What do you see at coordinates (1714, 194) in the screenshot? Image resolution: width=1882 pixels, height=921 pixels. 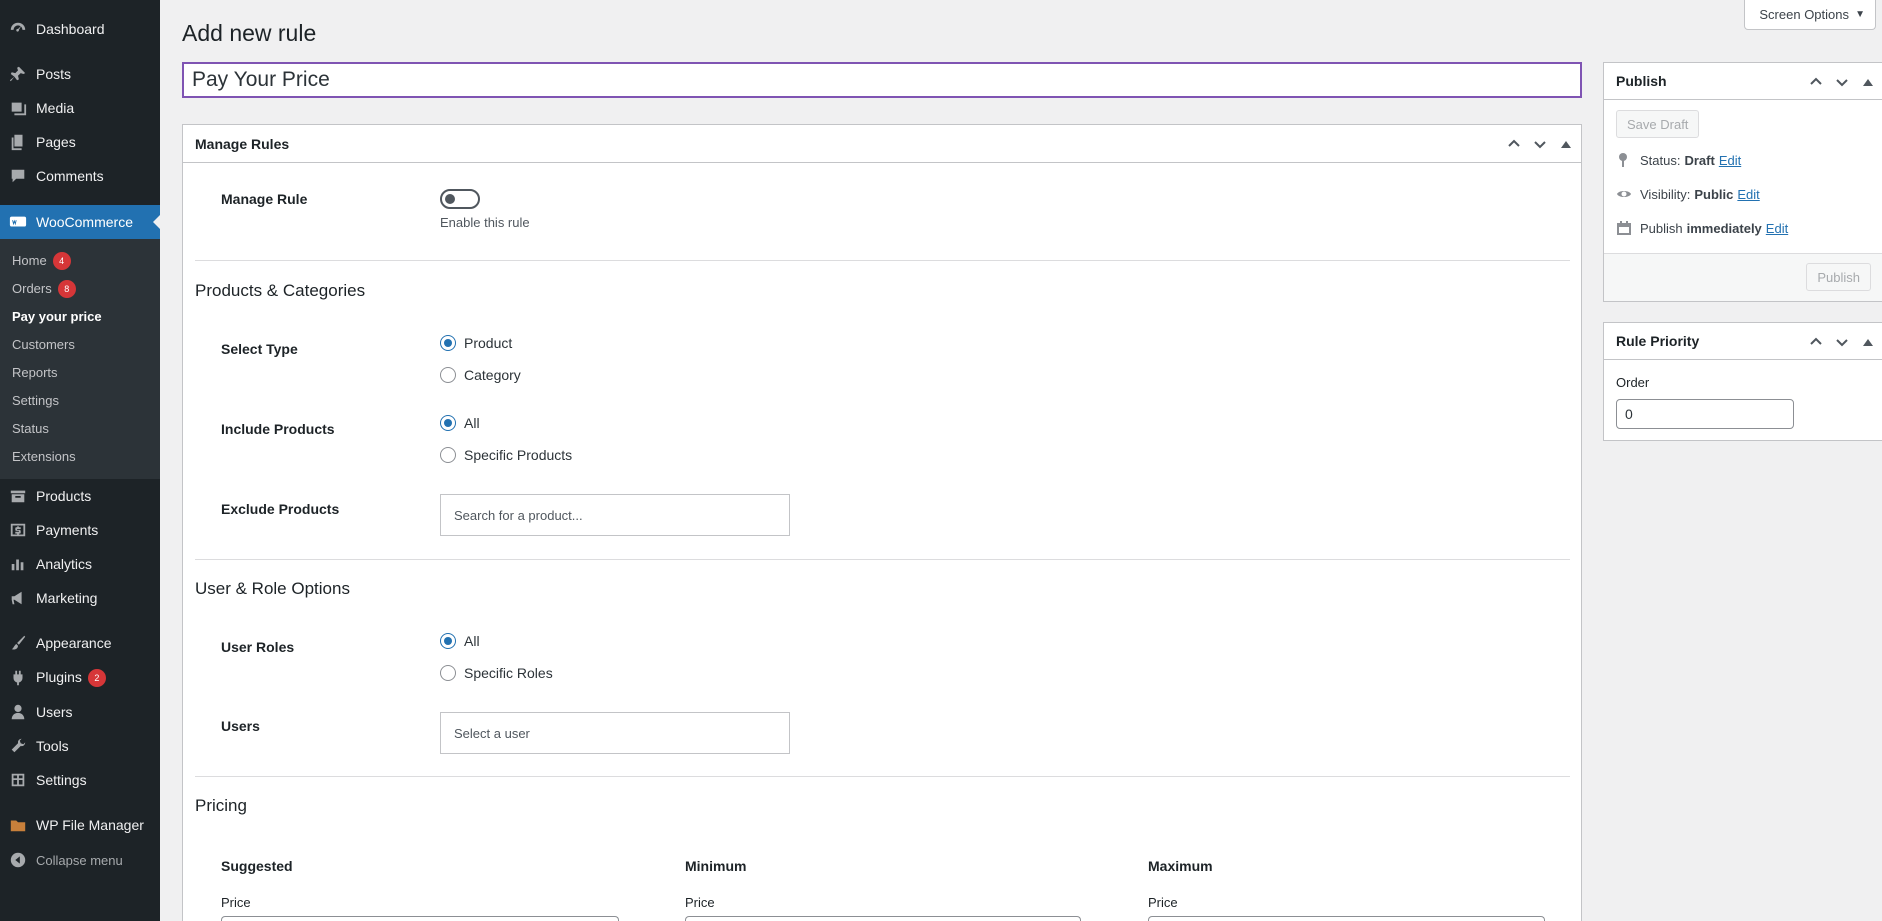 I see `visibility-value: Public` at bounding box center [1714, 194].